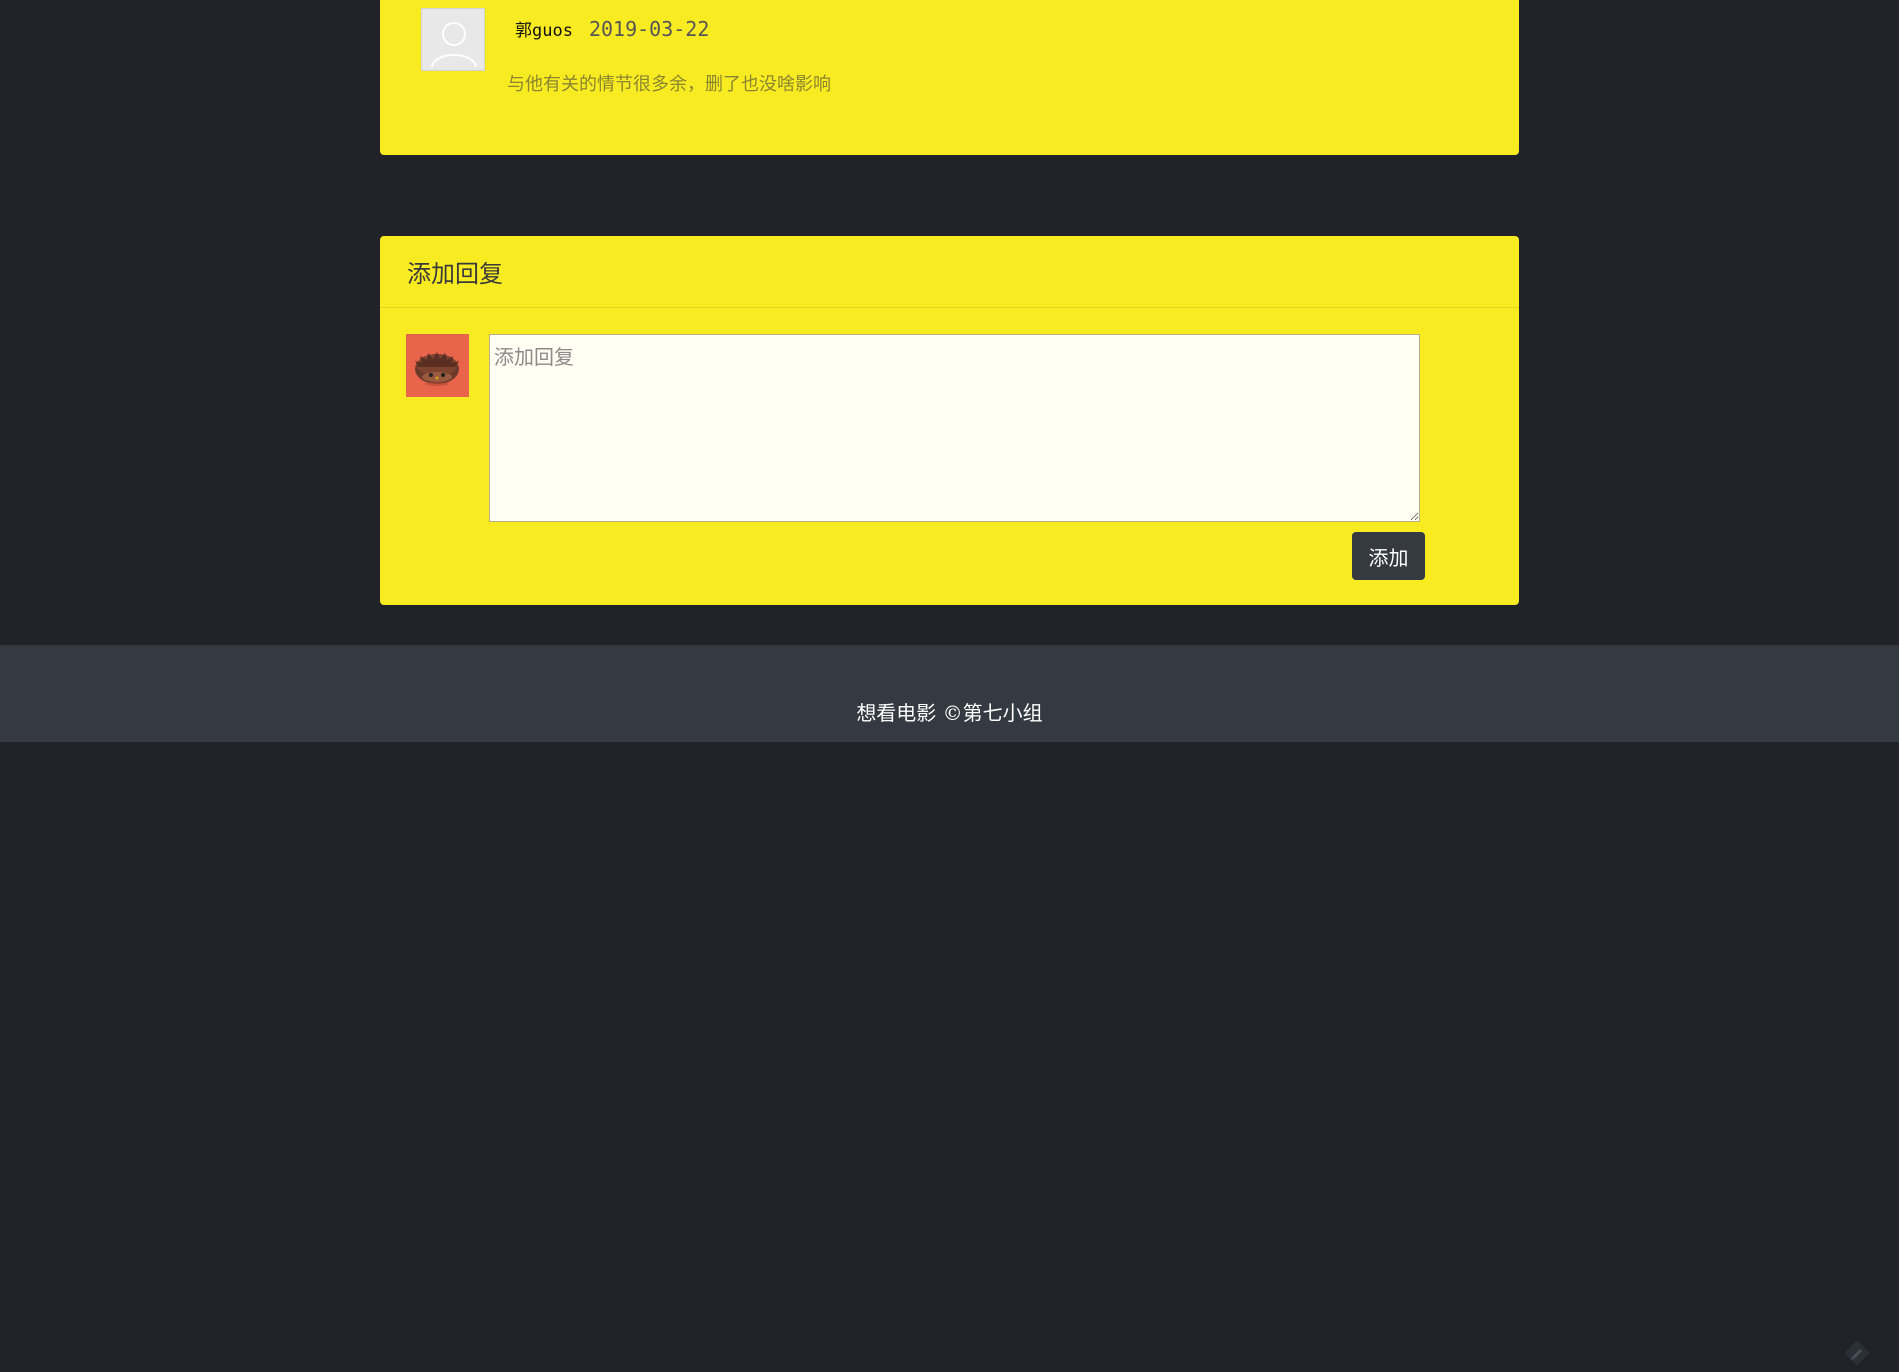  What do you see at coordinates (949, 77) in the screenshot?
I see `comment-card: 郭guos 2019-03-22 与他有关的情节很多余，删了也没啥影响` at bounding box center [949, 77].